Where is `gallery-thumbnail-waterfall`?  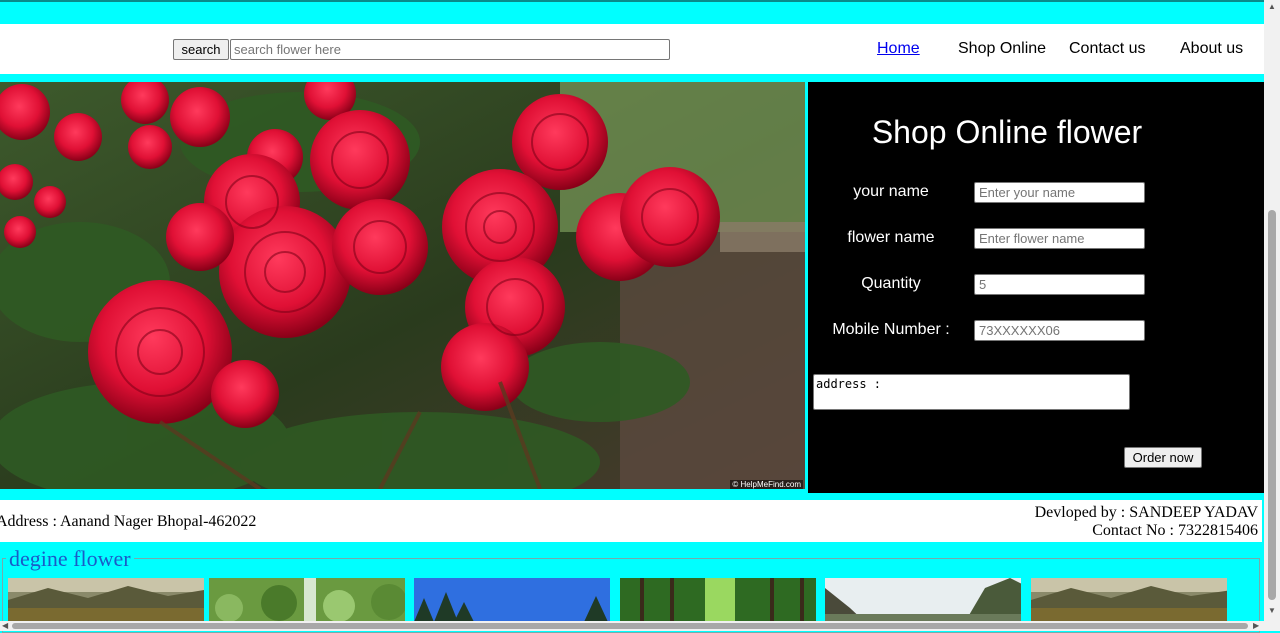
gallery-thumbnail-waterfall is located at coordinates (307, 600).